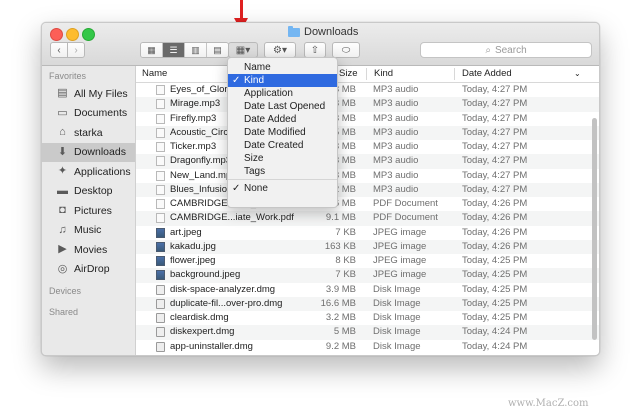 The image size is (640, 414). What do you see at coordinates (506, 50) in the screenshot?
I see `search-field: ⌕ Search` at bounding box center [506, 50].